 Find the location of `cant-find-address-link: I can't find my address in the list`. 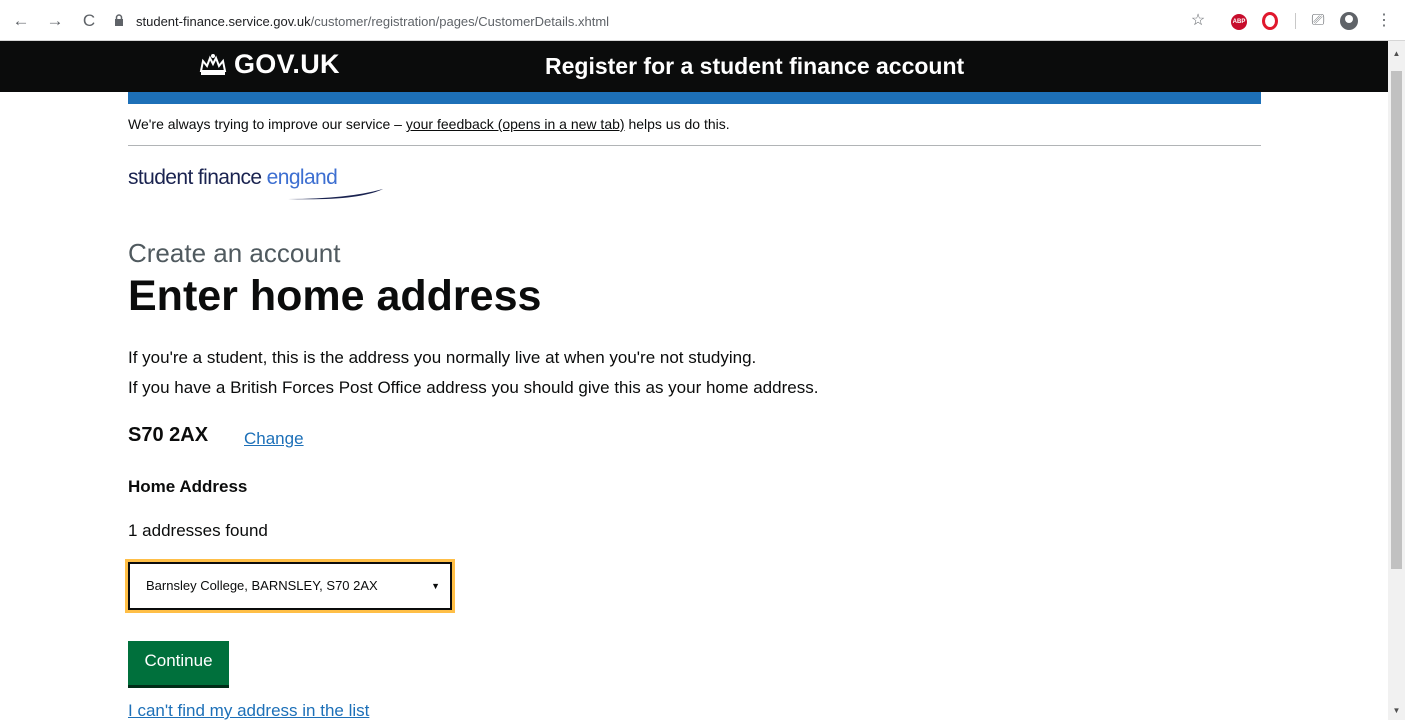

cant-find-address-link: I can't find my address in the list is located at coordinates (248, 710).